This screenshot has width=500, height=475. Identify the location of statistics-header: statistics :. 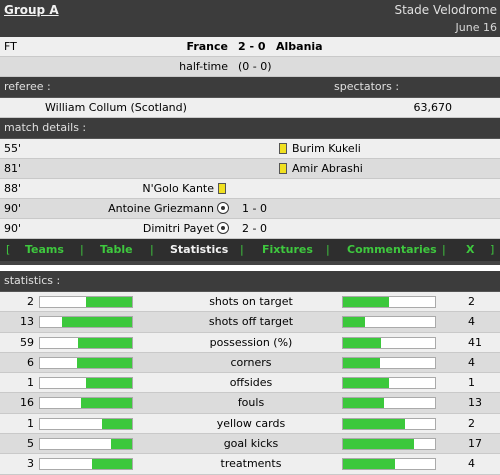
(250, 281).